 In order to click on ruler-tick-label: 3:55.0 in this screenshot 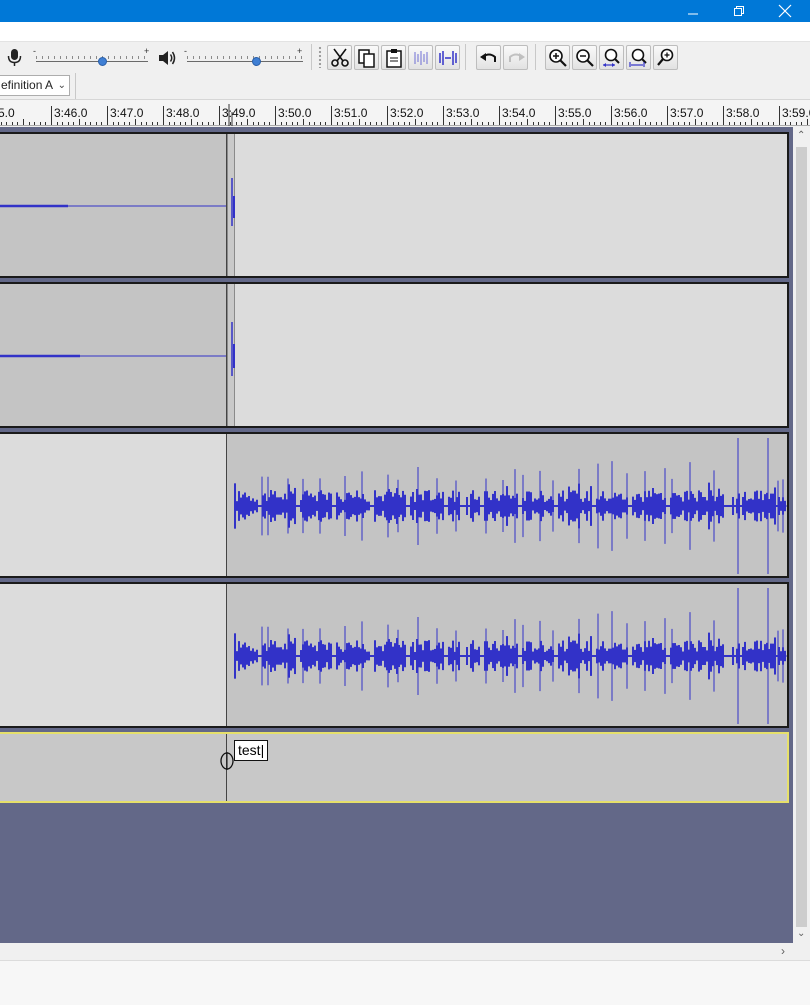, I will do `click(575, 113)`.